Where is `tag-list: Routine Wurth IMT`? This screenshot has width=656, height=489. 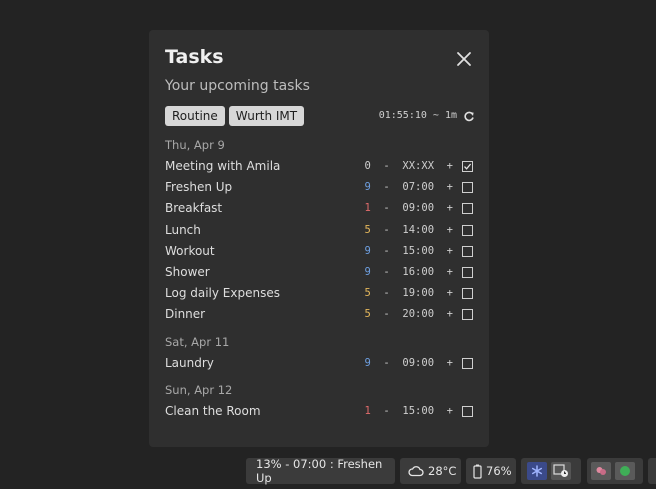
tag-list: Routine Wurth IMT is located at coordinates (235, 116).